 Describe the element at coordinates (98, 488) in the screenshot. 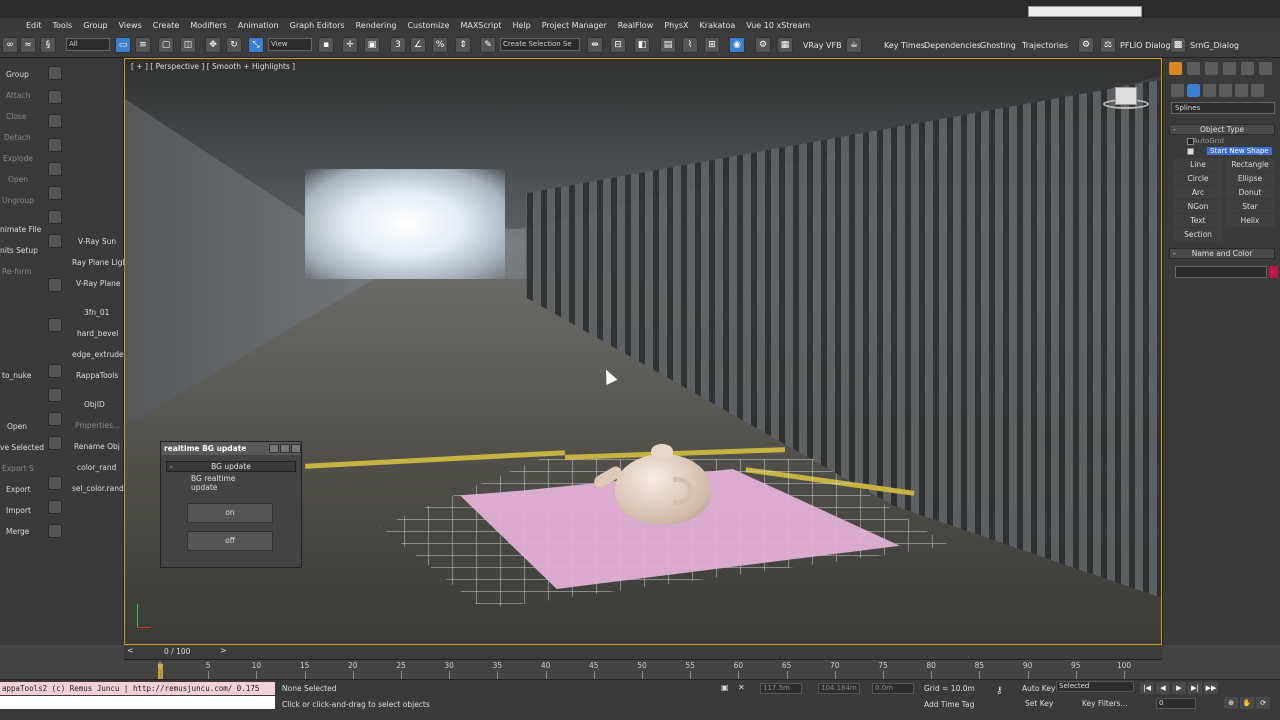

I see `sel-color-rand-button: sel_color.rand` at that location.